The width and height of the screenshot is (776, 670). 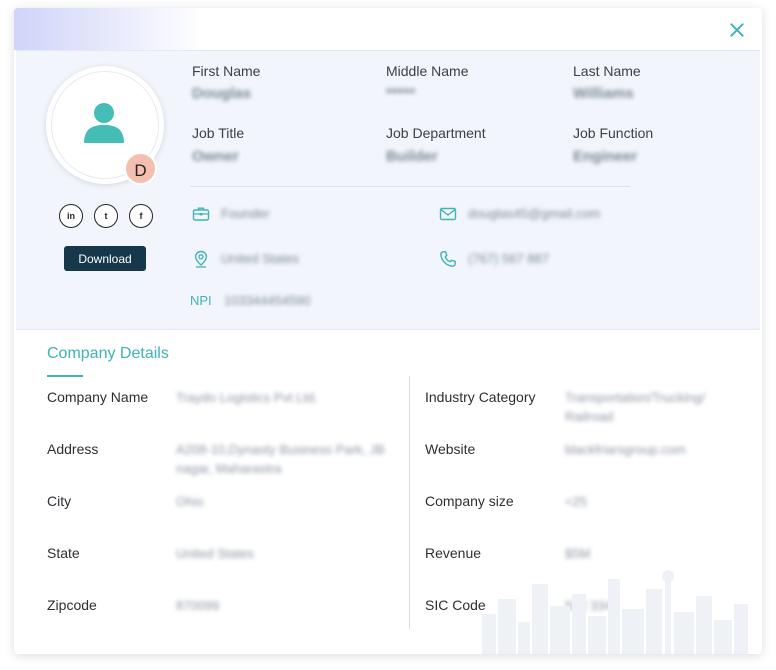 What do you see at coordinates (109, 29) in the screenshot?
I see `header-glow` at bounding box center [109, 29].